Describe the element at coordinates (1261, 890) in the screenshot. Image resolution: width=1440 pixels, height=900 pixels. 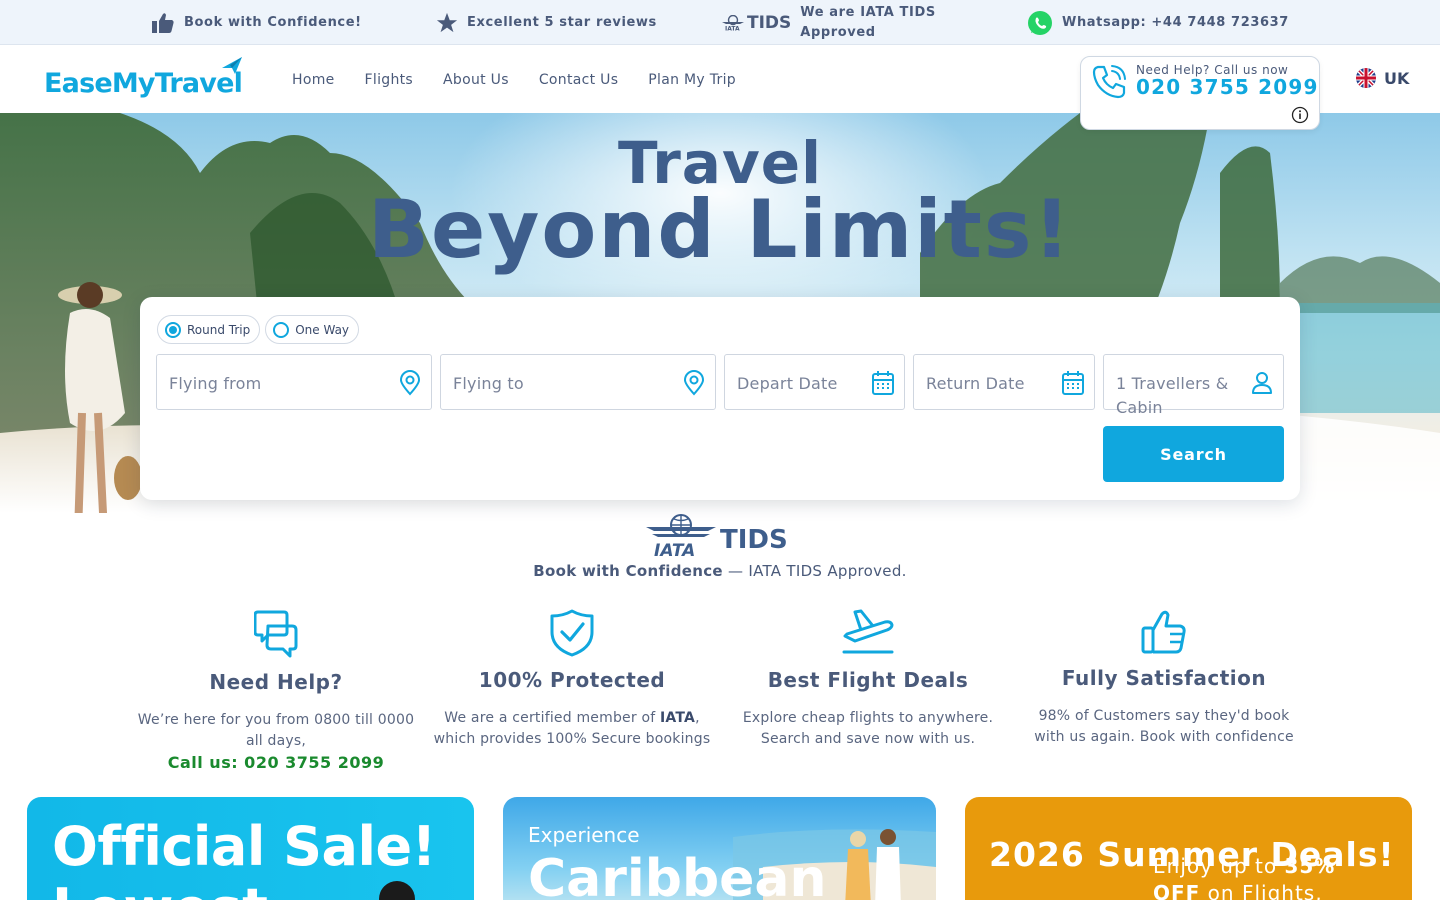
I see `promo-3-offer-rest: on Flights,` at that location.